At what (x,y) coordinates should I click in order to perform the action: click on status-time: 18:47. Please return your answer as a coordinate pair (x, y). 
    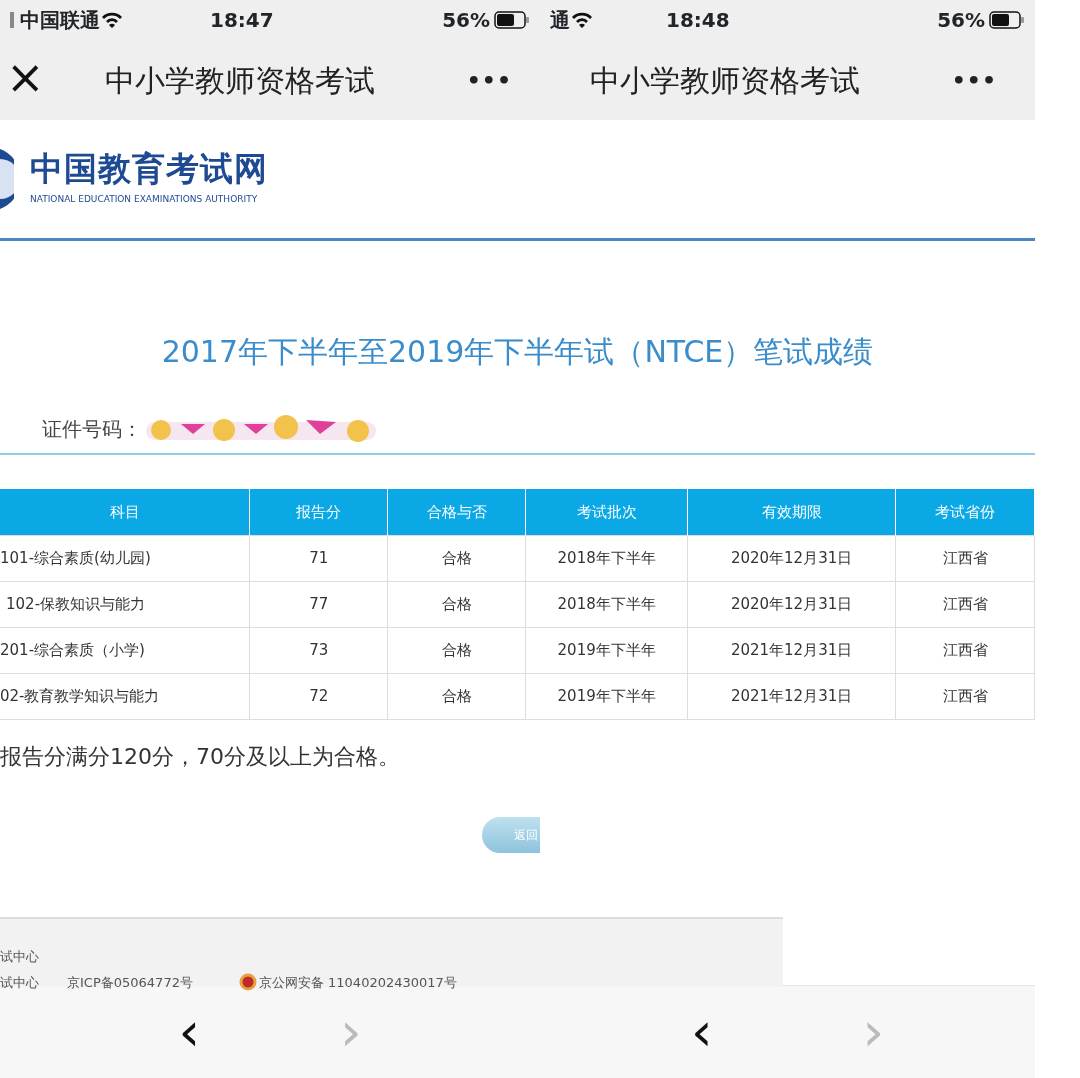
    Looking at the image, I should click on (242, 20).